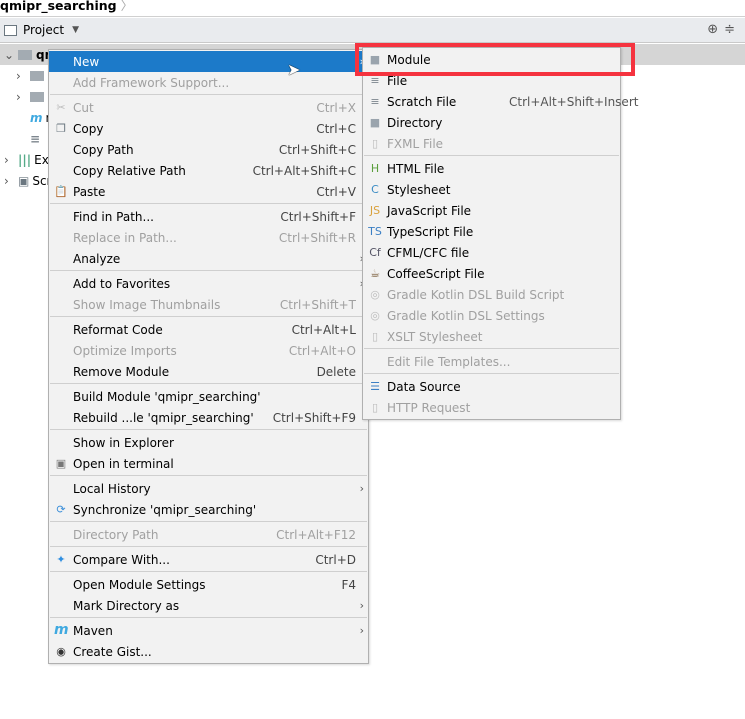 This screenshot has height=719, width=745. What do you see at coordinates (88, 128) in the screenshot?
I see `menu-item-label: Copy` at bounding box center [88, 128].